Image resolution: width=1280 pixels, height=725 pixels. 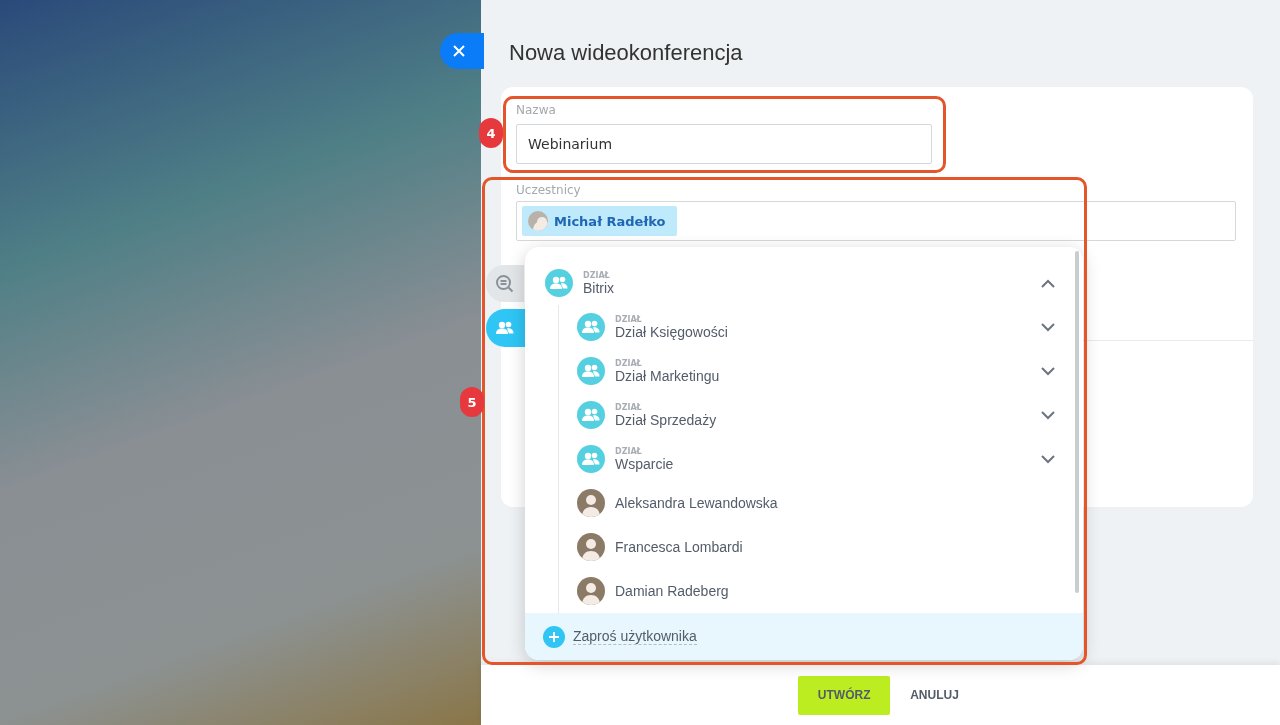 What do you see at coordinates (824, 459) in the screenshot?
I see `department-item: DZIAŁ Wsparcie` at bounding box center [824, 459].